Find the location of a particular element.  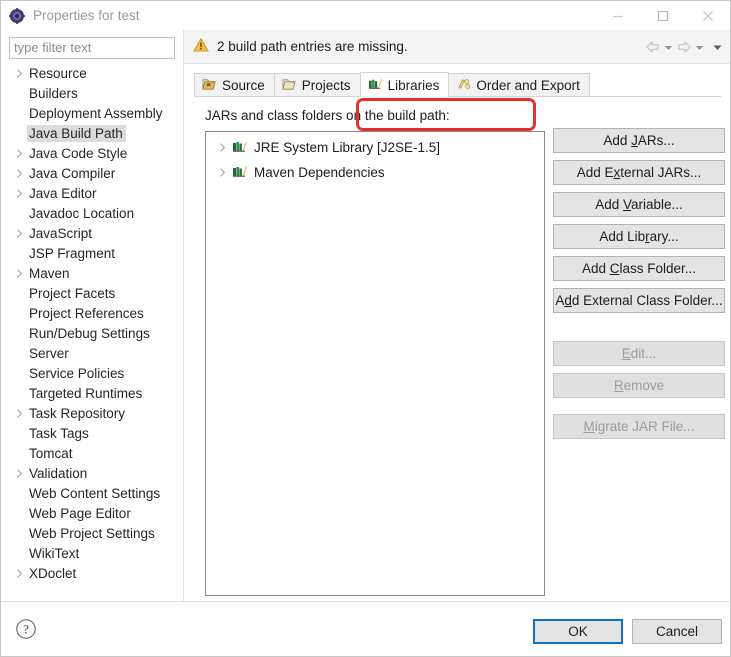

sidebar-item-xdoclet: XDoclet is located at coordinates (92, 573).